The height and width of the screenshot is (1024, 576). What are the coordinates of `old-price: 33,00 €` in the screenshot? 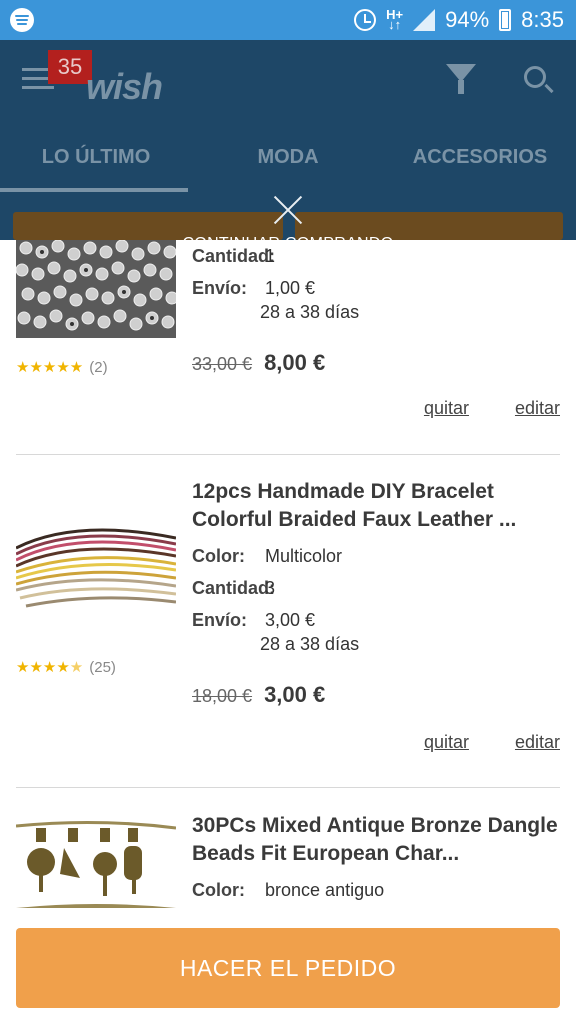 It's located at (222, 364).